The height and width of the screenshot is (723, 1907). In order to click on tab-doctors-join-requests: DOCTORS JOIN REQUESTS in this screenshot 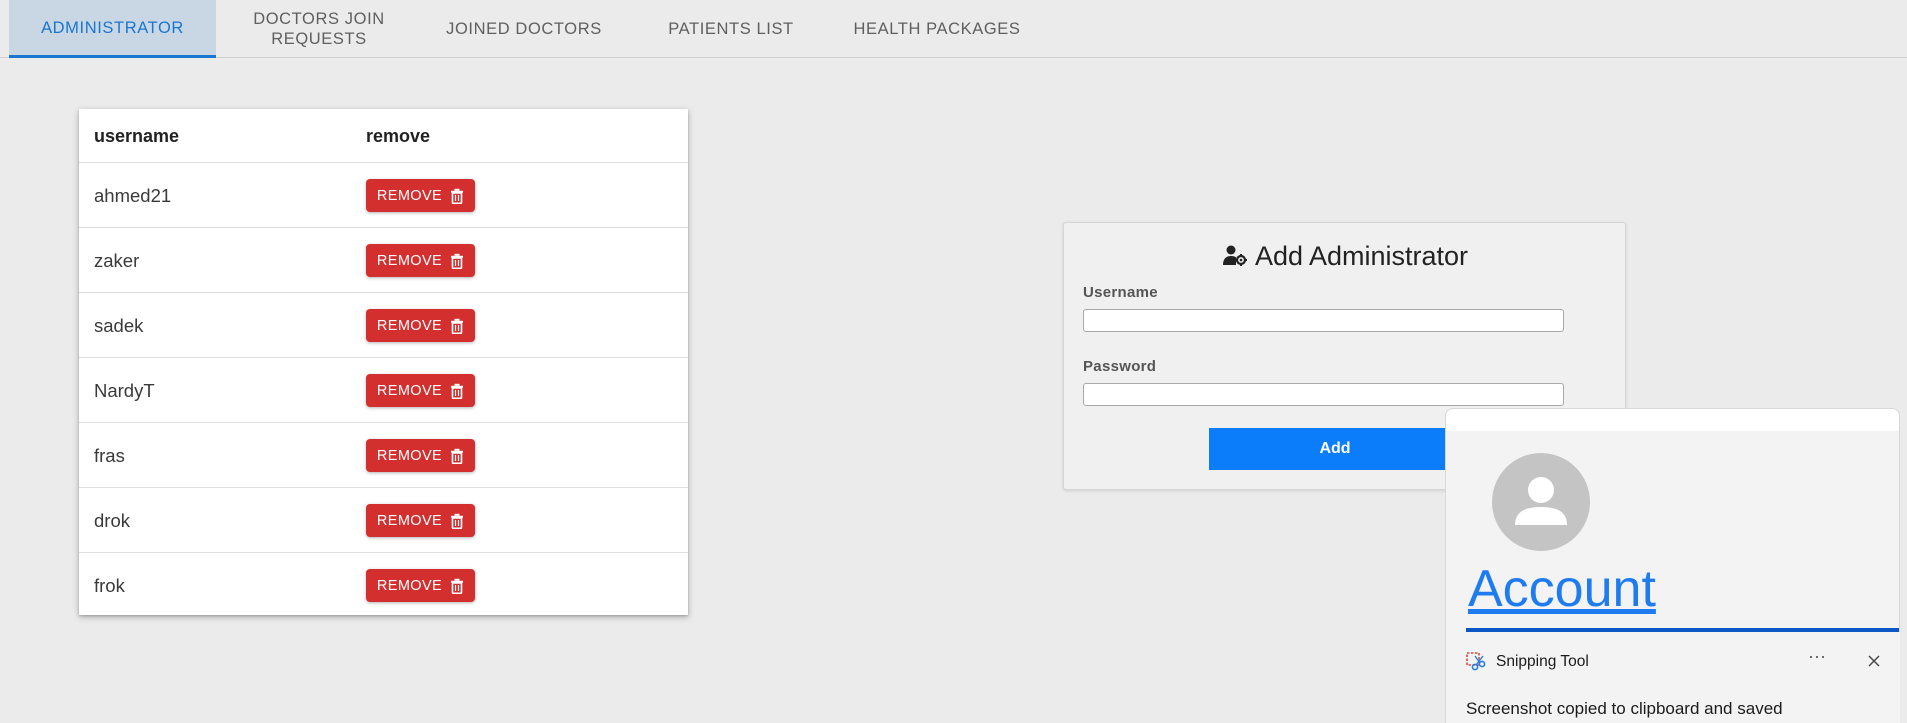, I will do `click(319, 29)`.